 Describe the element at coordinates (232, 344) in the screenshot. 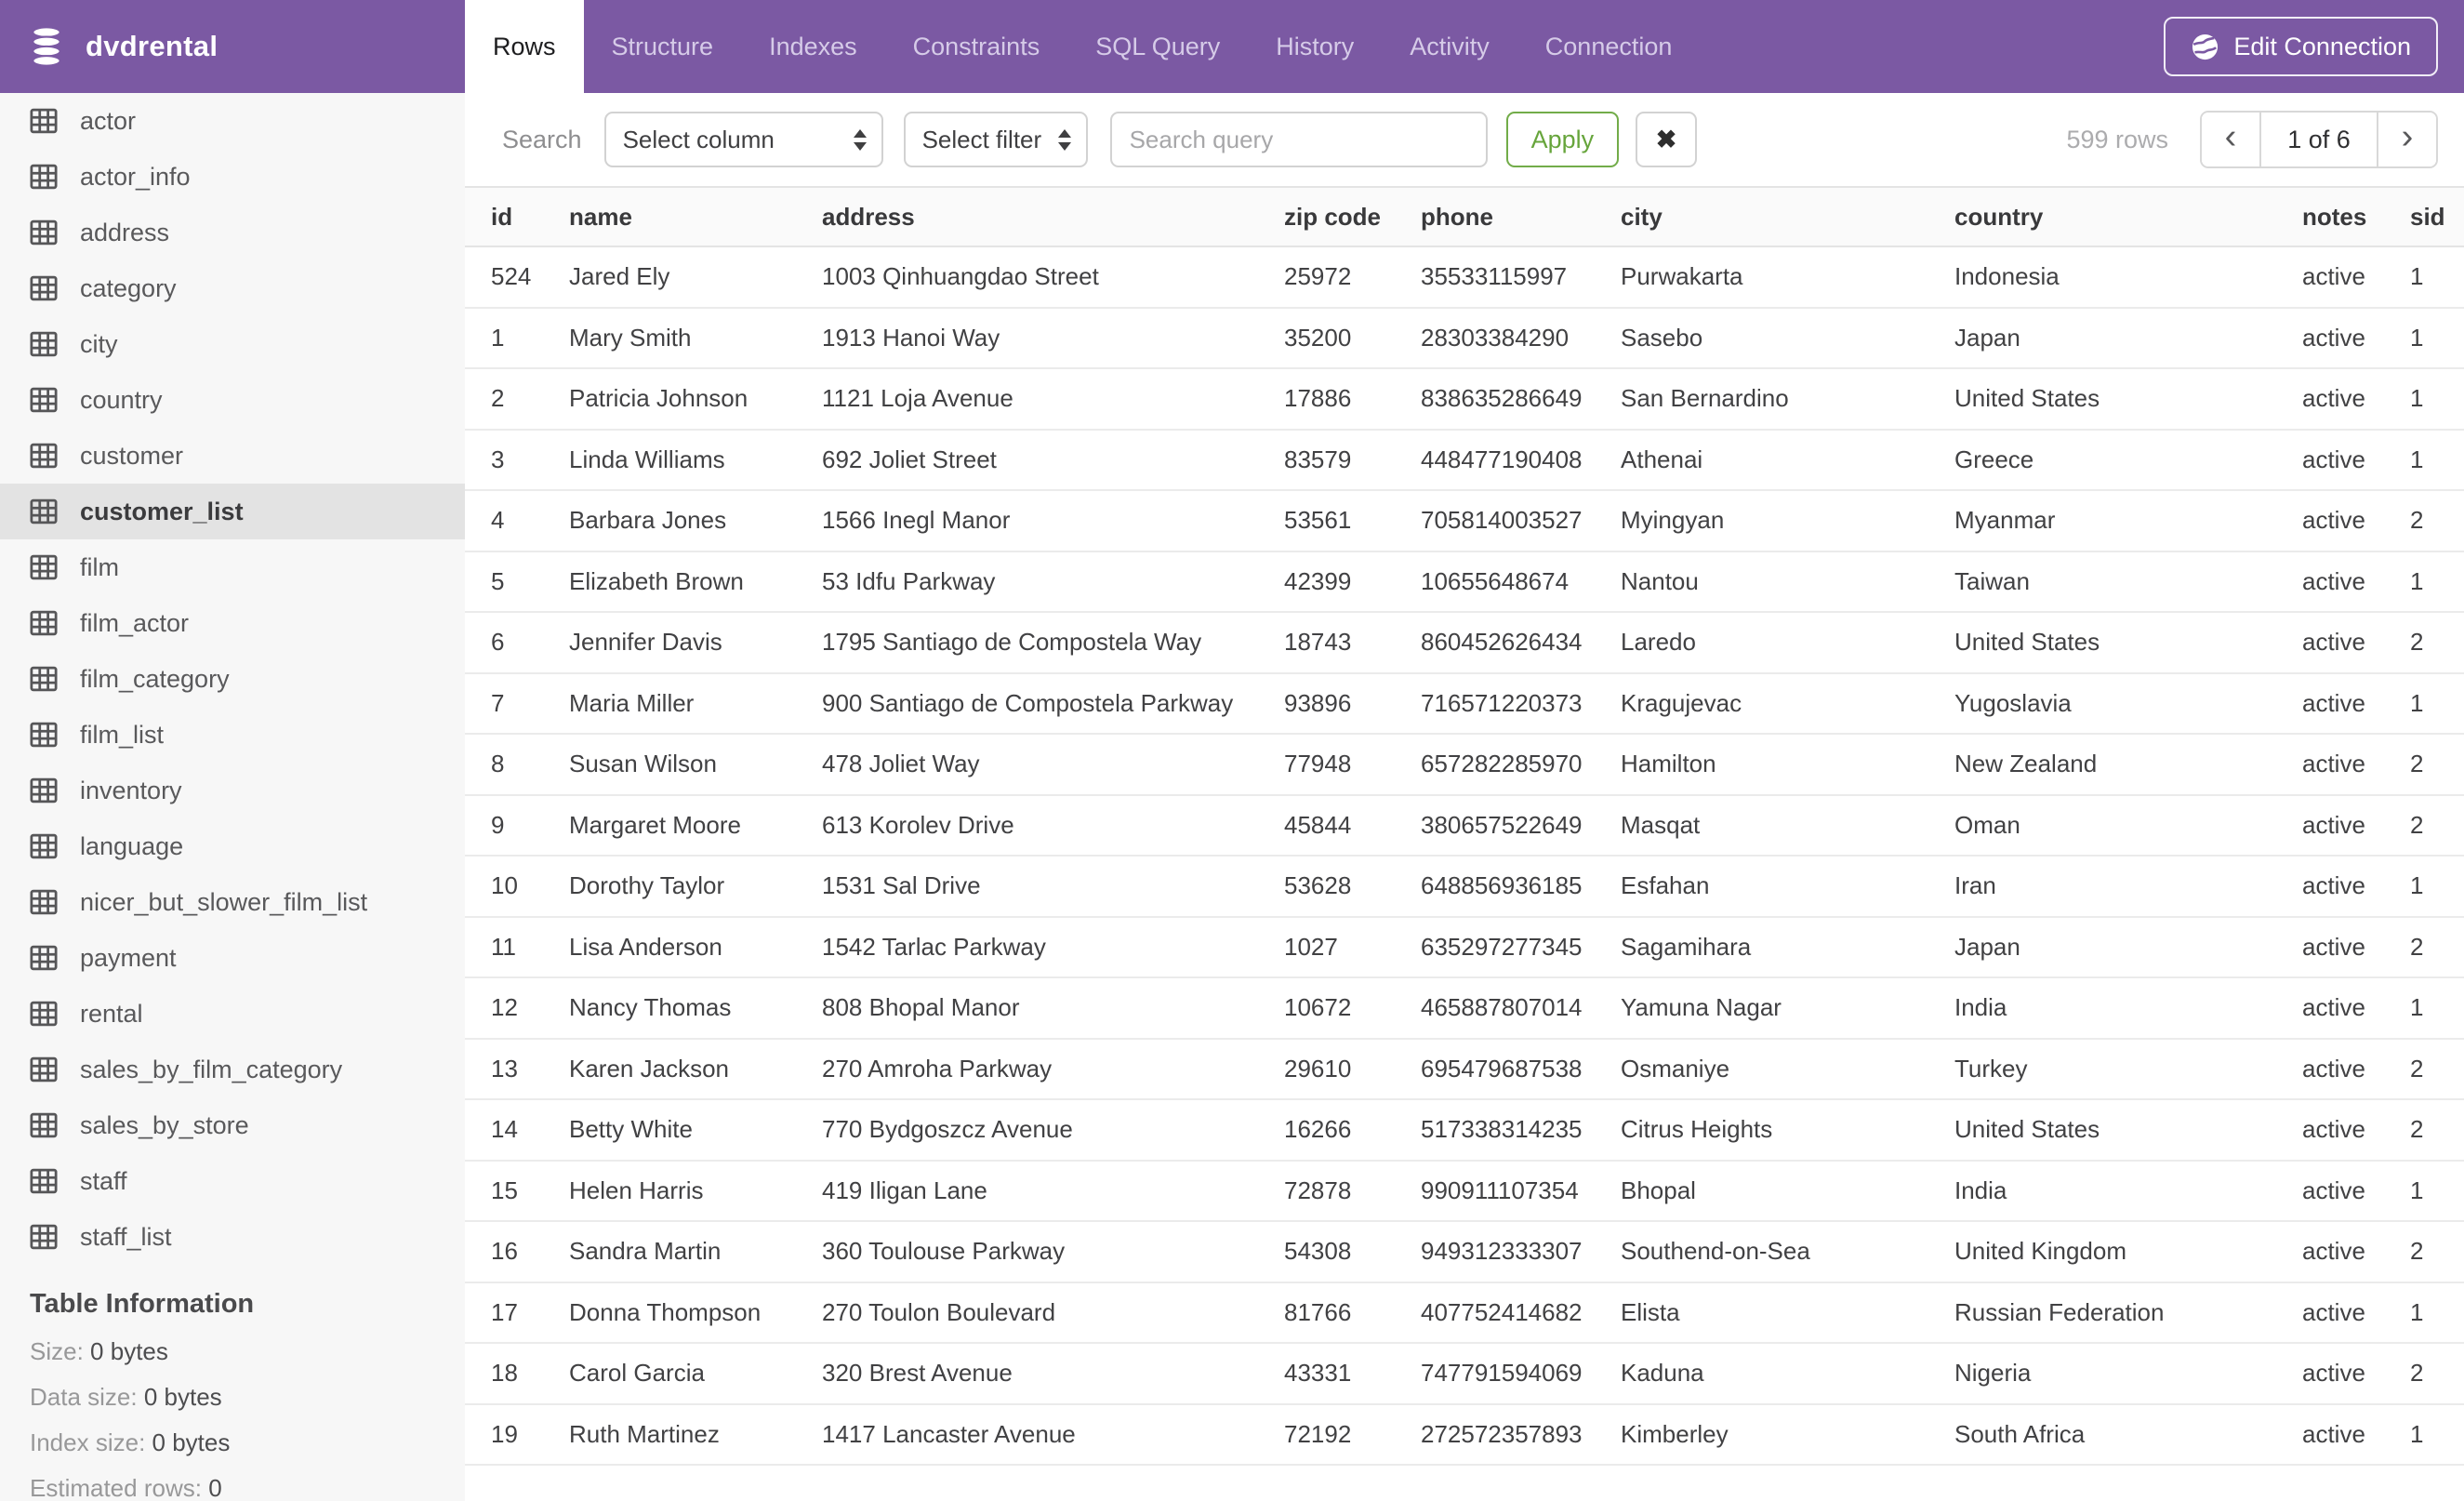

I see `sidebar-item-city: city` at that location.